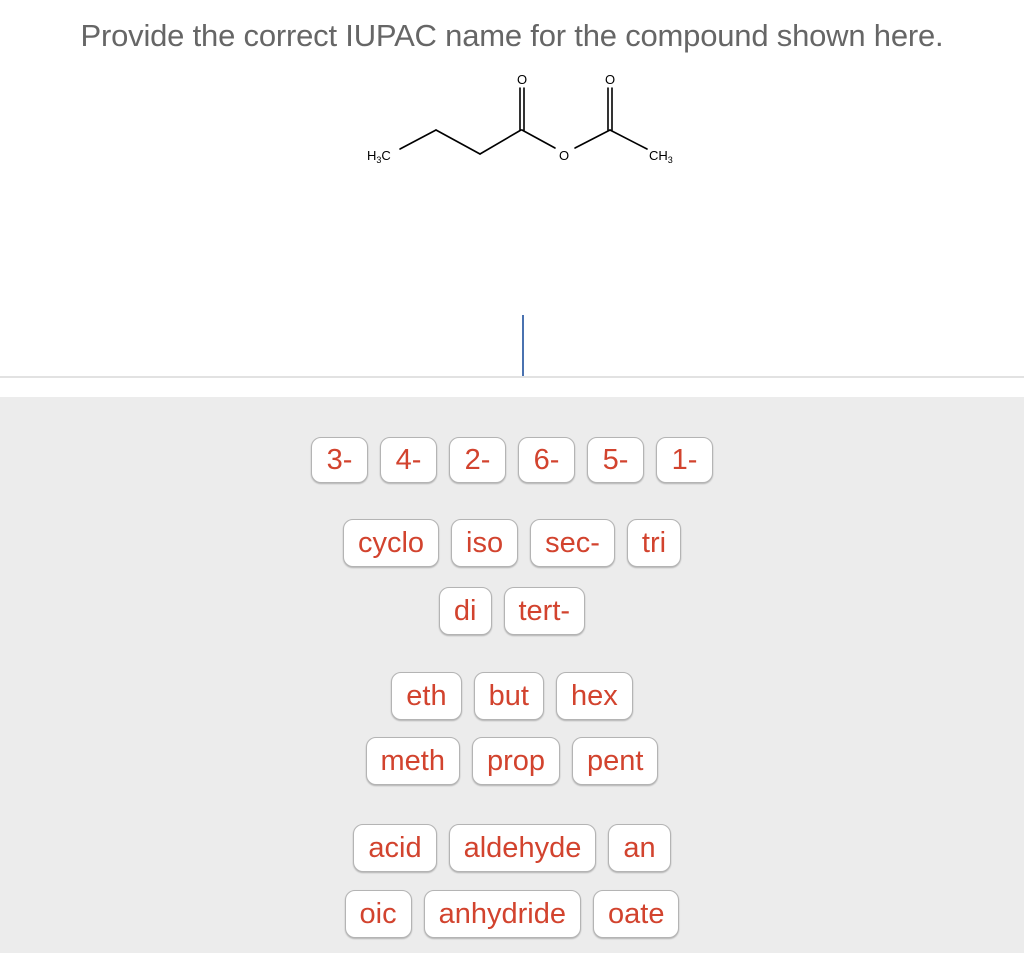 This screenshot has height=953, width=1024. I want to click on tile-iso: iso, so click(485, 543).